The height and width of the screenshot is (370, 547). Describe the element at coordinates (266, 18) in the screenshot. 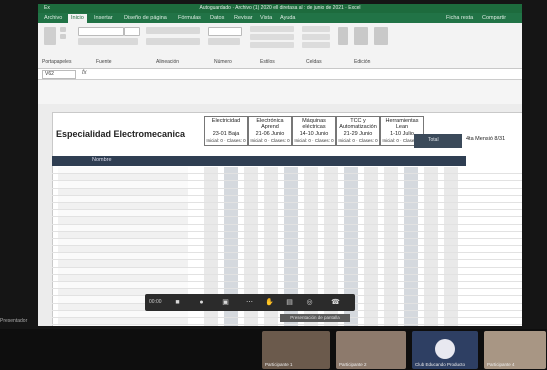

I see `tab-vista: Vista` at that location.